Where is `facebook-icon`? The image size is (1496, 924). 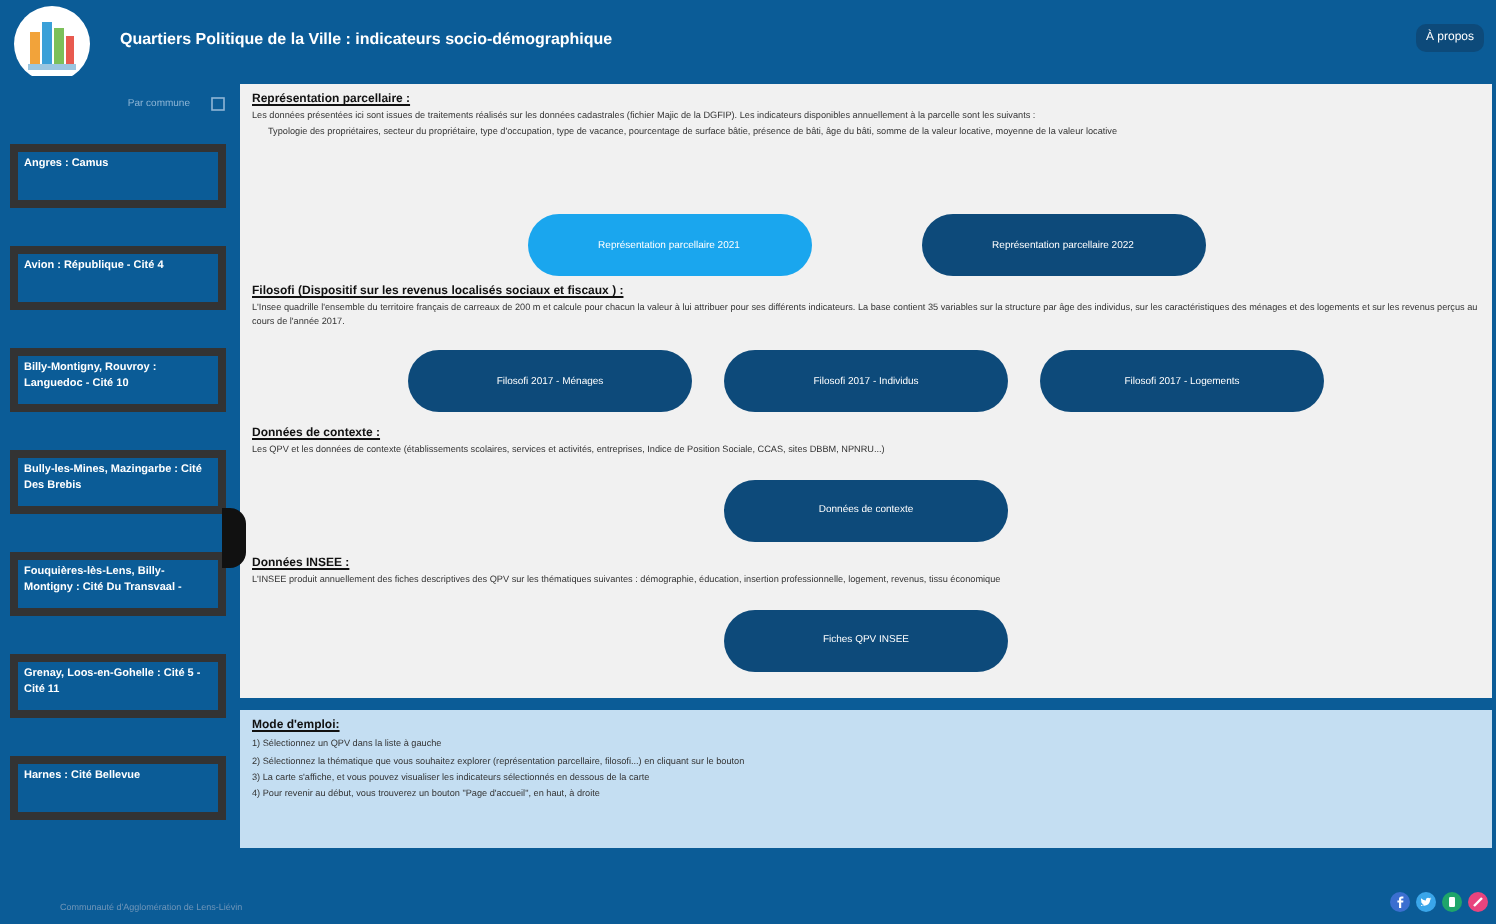
facebook-icon is located at coordinates (1400, 902).